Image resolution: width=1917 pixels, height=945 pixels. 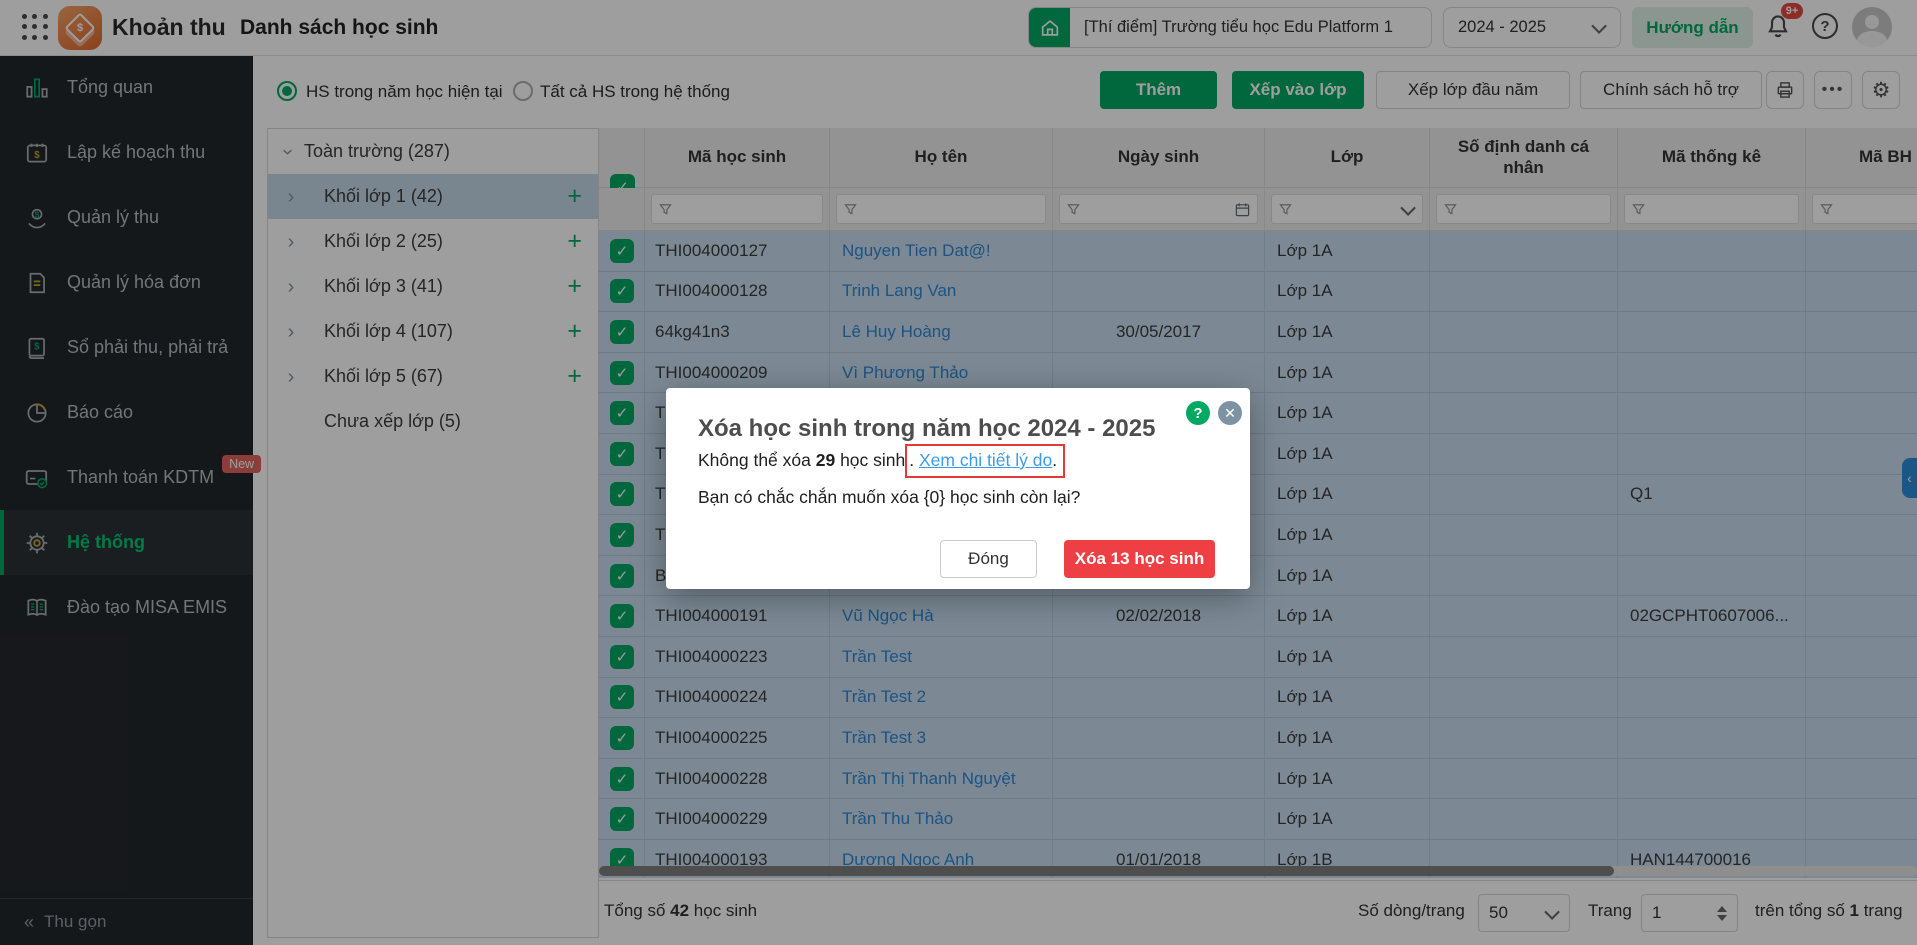 What do you see at coordinates (927, 428) in the screenshot?
I see `dialog-title: Xóa học sinh trong năm học 2024 - 2025` at bounding box center [927, 428].